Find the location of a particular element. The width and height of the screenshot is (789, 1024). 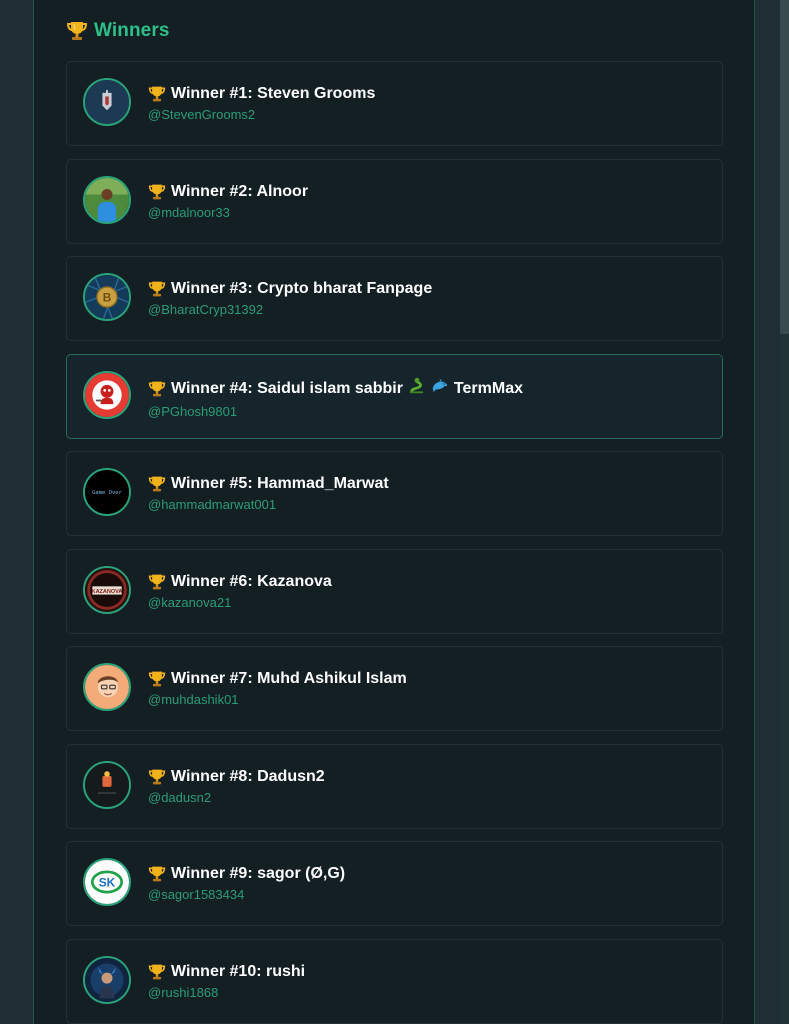

winner-handle: @BharatCryp31392 is located at coordinates (290, 310).